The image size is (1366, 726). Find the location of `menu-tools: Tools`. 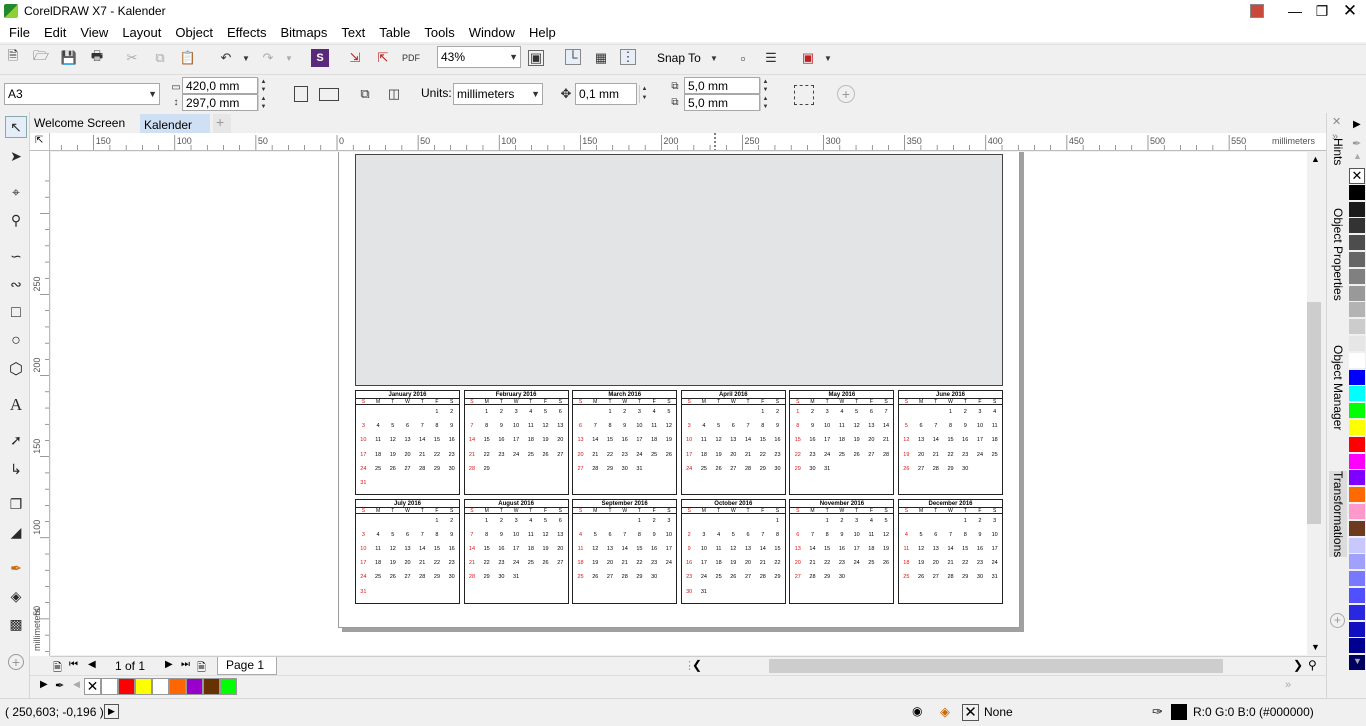

menu-tools: Tools is located at coordinates (439, 32).